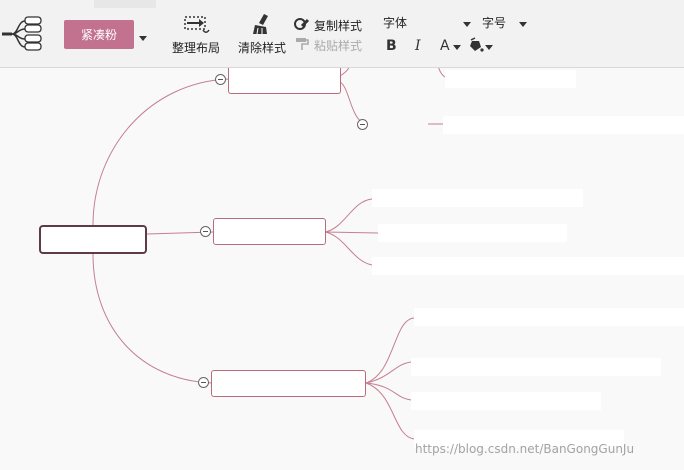 This screenshot has width=684, height=470. What do you see at coordinates (445, 46) in the screenshot?
I see `font-color-button: A` at bounding box center [445, 46].